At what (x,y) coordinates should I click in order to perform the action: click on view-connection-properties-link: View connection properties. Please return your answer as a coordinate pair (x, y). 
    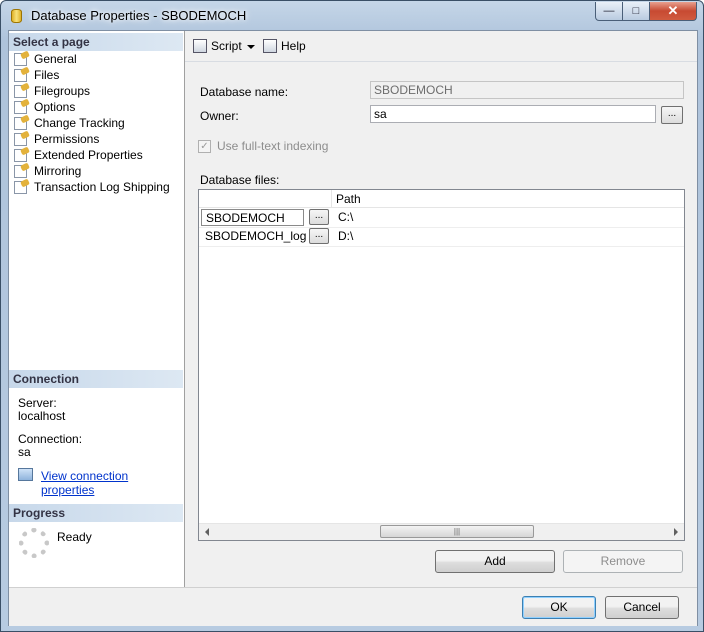
    Looking at the image, I should click on (112, 483).